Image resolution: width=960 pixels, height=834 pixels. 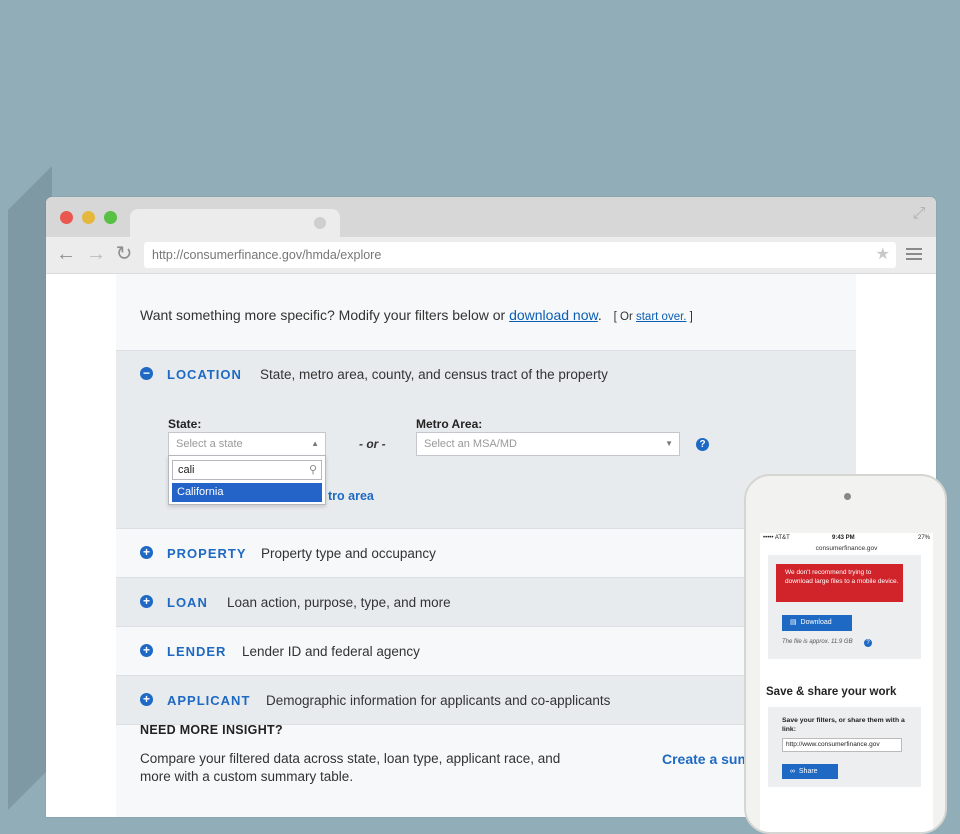 What do you see at coordinates (235, 223) in the screenshot?
I see `browser-tab` at bounding box center [235, 223].